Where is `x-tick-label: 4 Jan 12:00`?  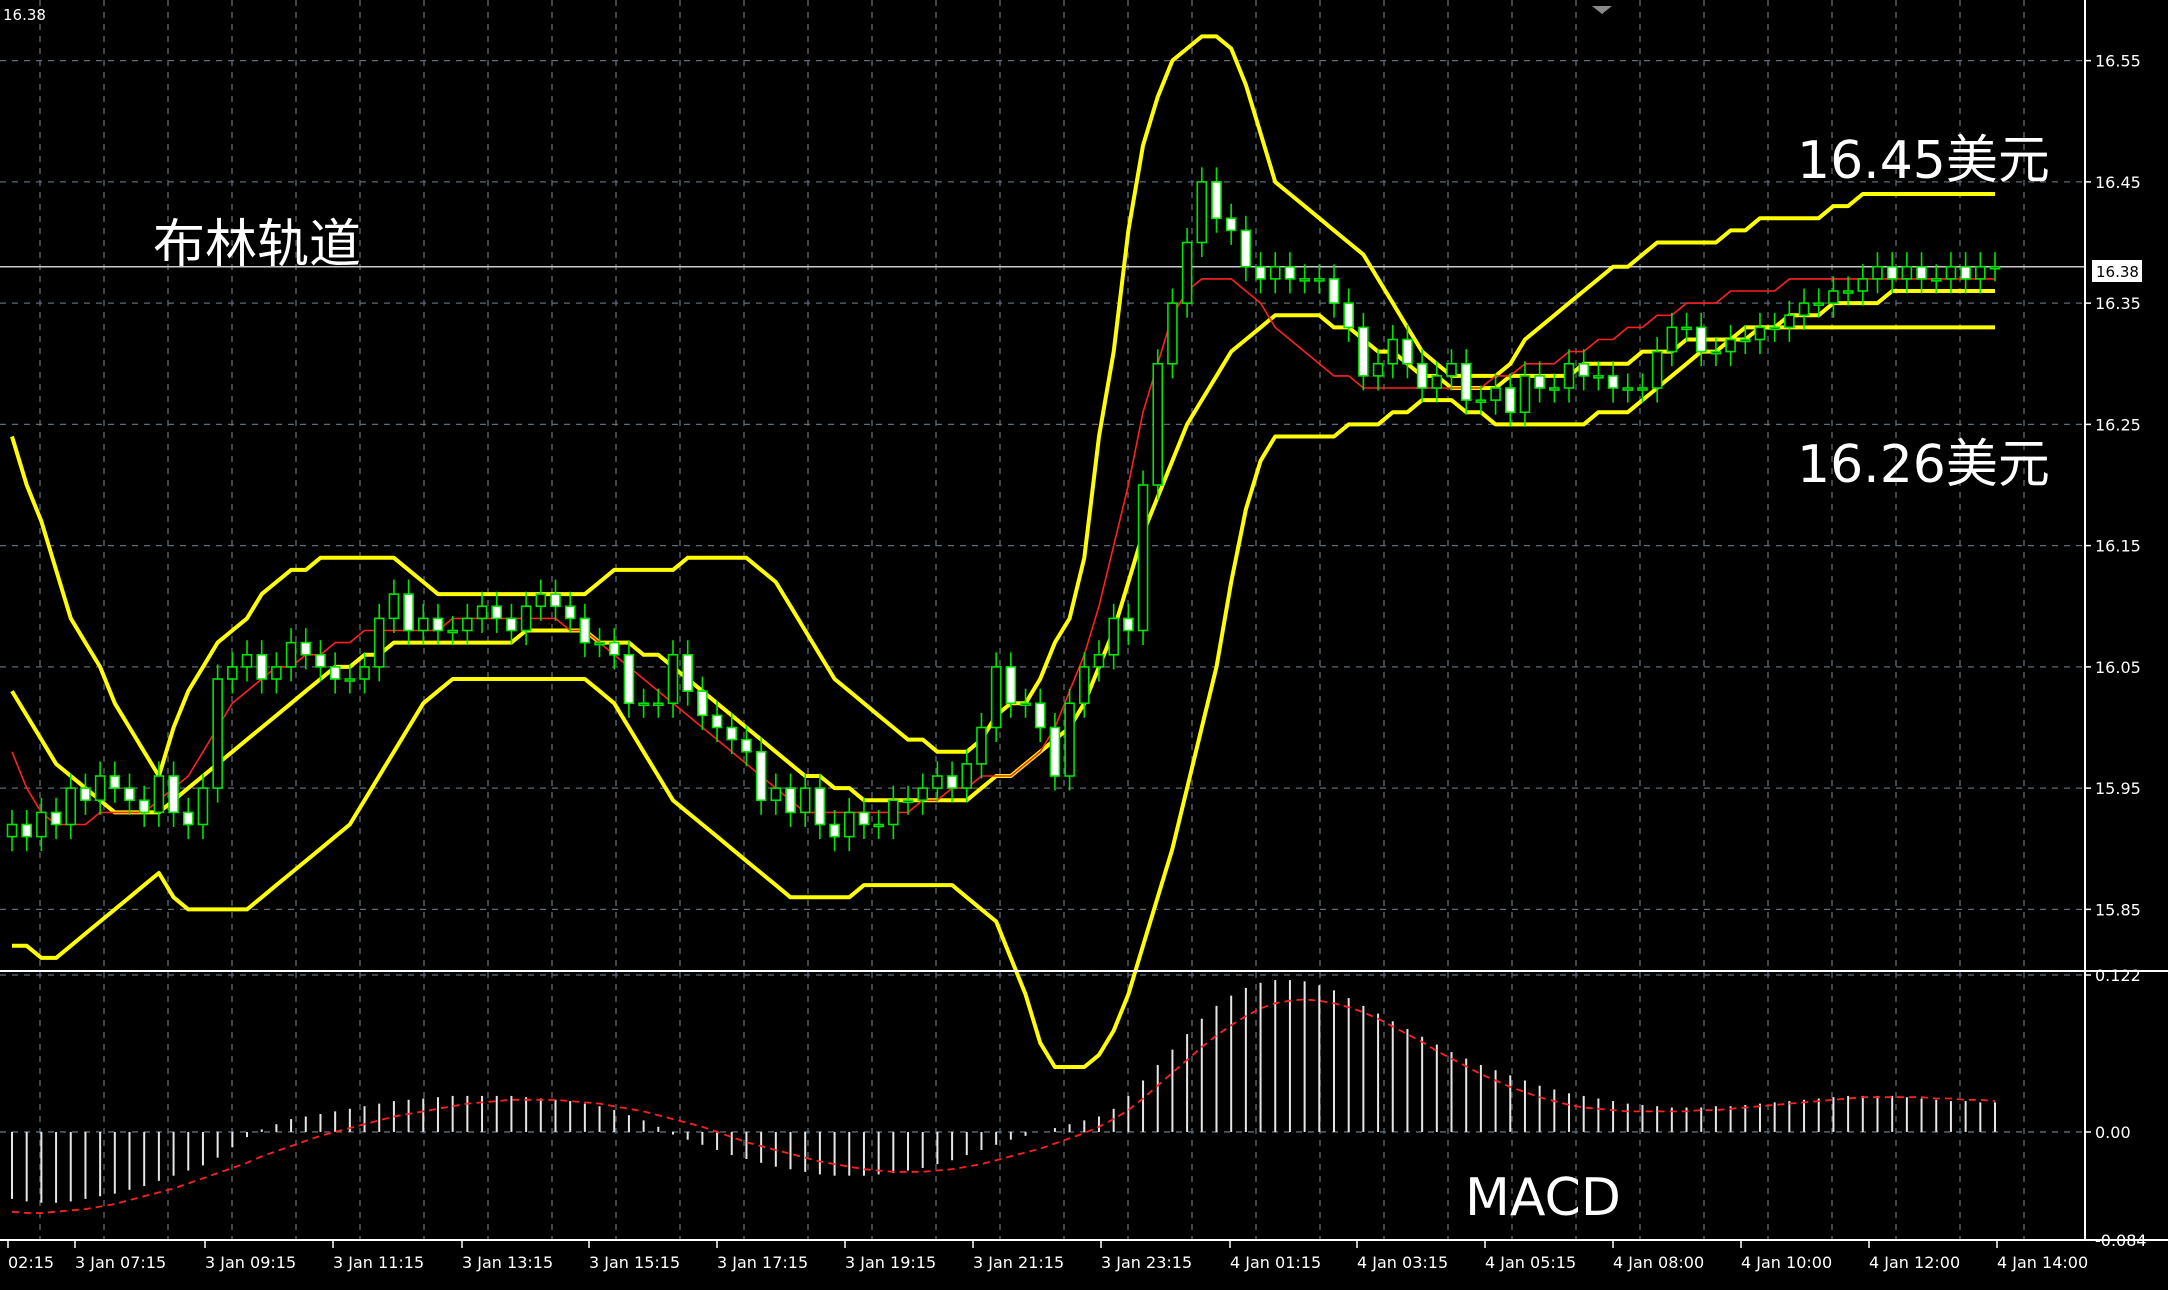 x-tick-label: 4 Jan 12:00 is located at coordinates (1914, 1262).